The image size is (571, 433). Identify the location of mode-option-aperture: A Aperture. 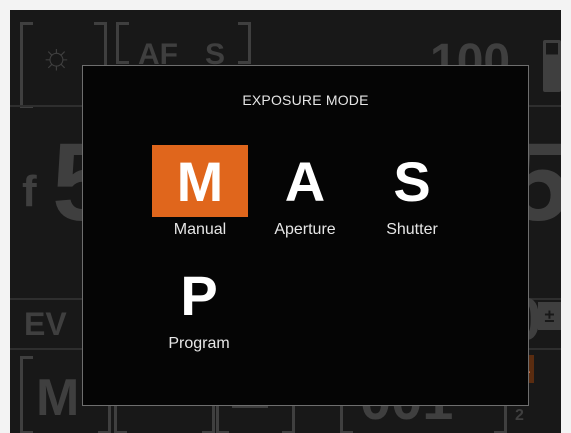
(305, 192).